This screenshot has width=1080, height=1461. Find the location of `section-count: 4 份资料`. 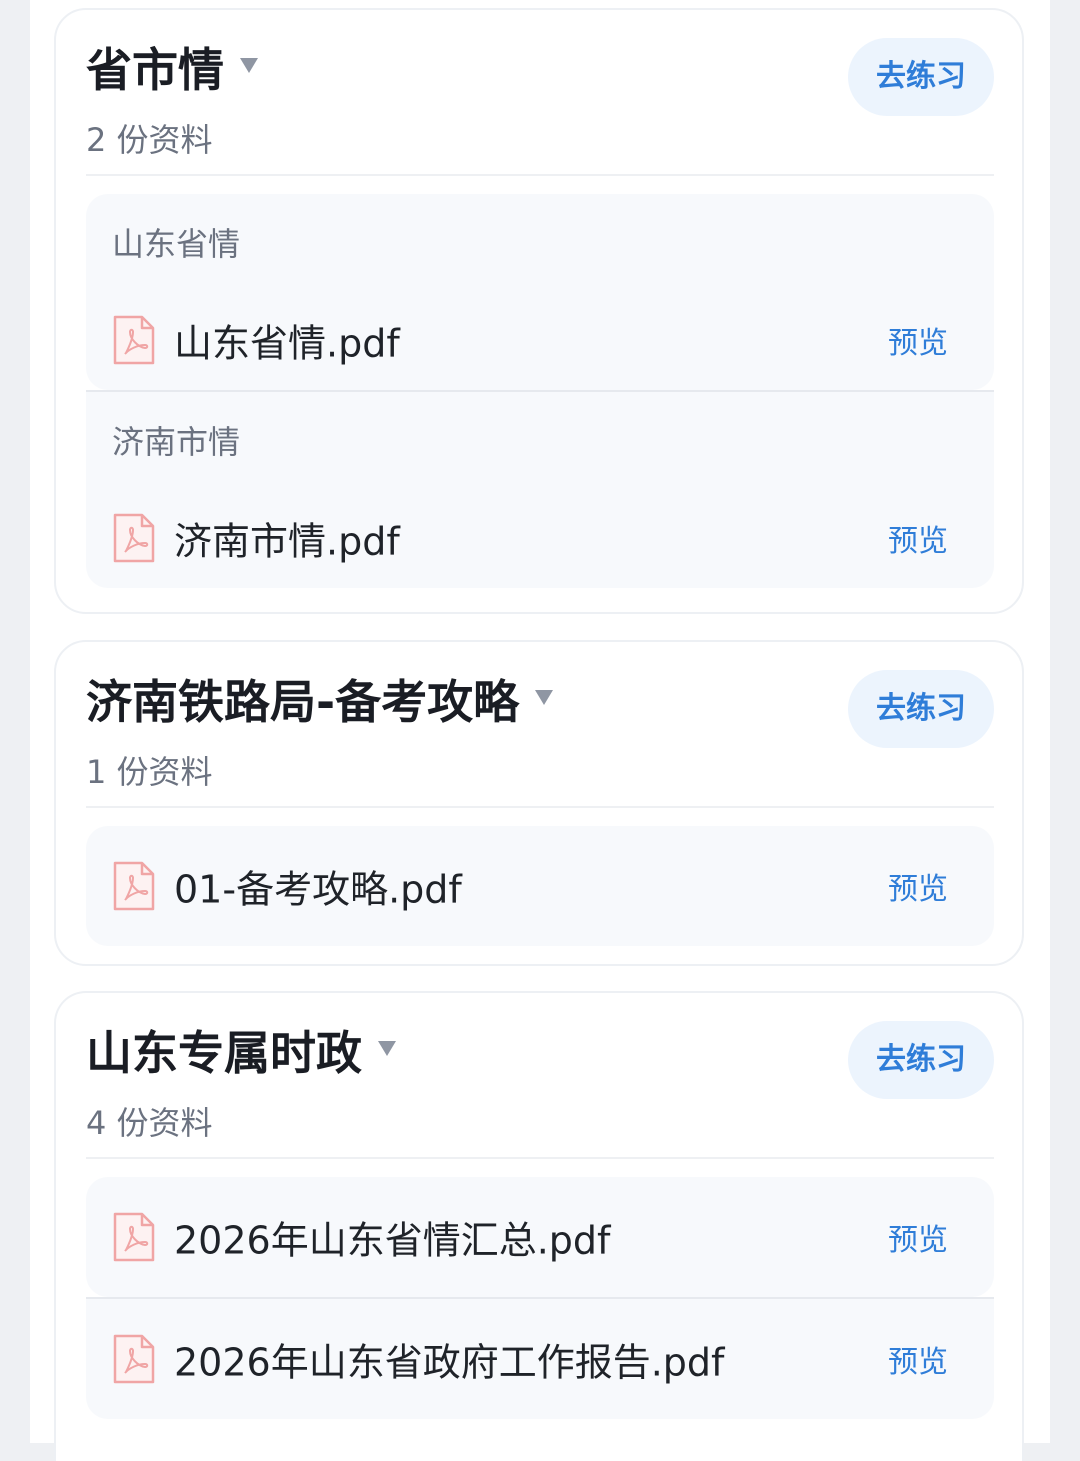

section-count: 4 份资料 is located at coordinates (149, 1123).